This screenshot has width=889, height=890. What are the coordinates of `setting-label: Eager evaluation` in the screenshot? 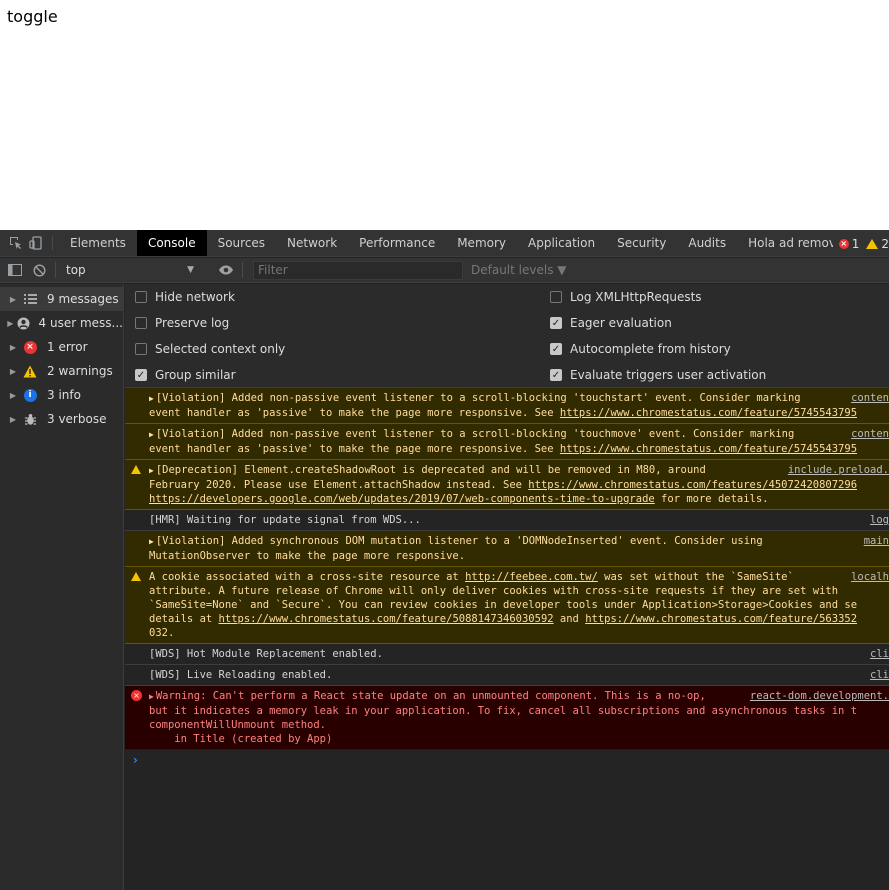 It's located at (621, 323).